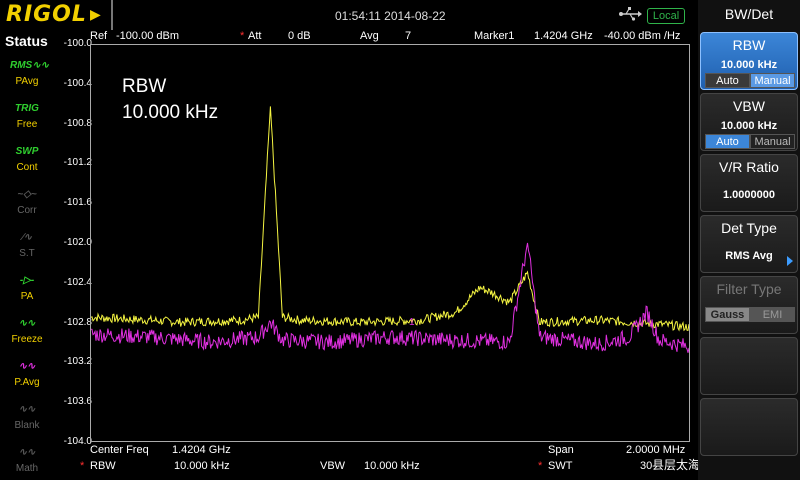 Image resolution: width=800 pixels, height=480 pixels. I want to click on filter-type-title: Filter Type, so click(749, 289).